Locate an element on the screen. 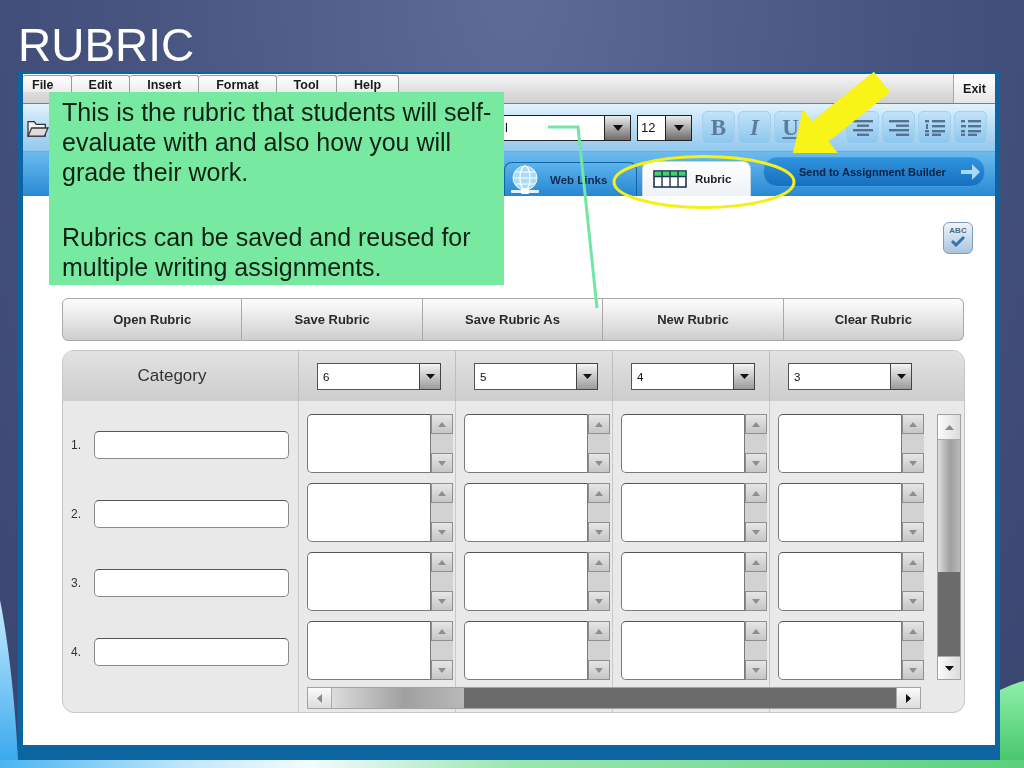 The width and height of the screenshot is (1024, 768). align-right-button is located at coordinates (898, 127).